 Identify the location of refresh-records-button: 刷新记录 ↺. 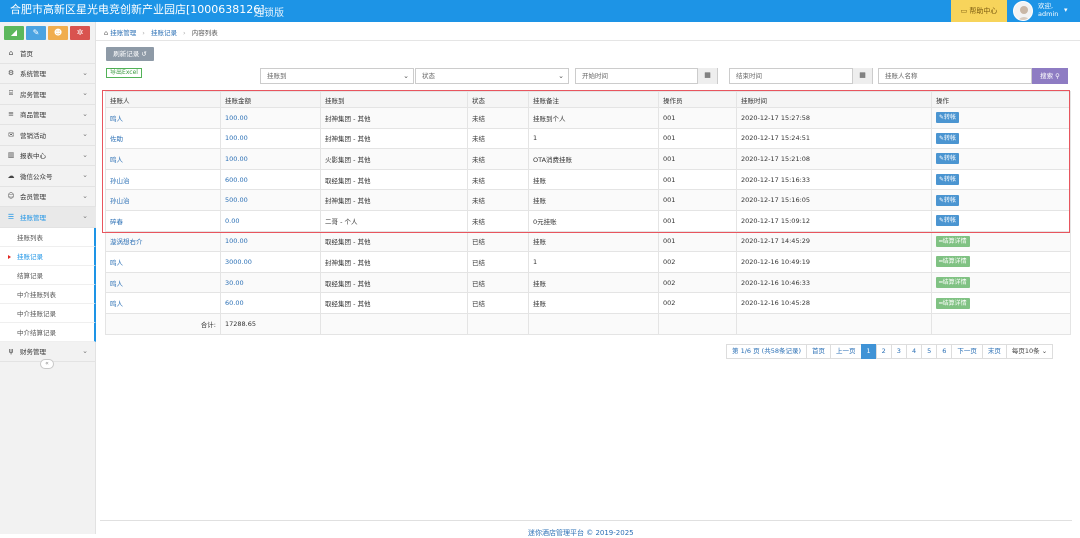
(130, 54).